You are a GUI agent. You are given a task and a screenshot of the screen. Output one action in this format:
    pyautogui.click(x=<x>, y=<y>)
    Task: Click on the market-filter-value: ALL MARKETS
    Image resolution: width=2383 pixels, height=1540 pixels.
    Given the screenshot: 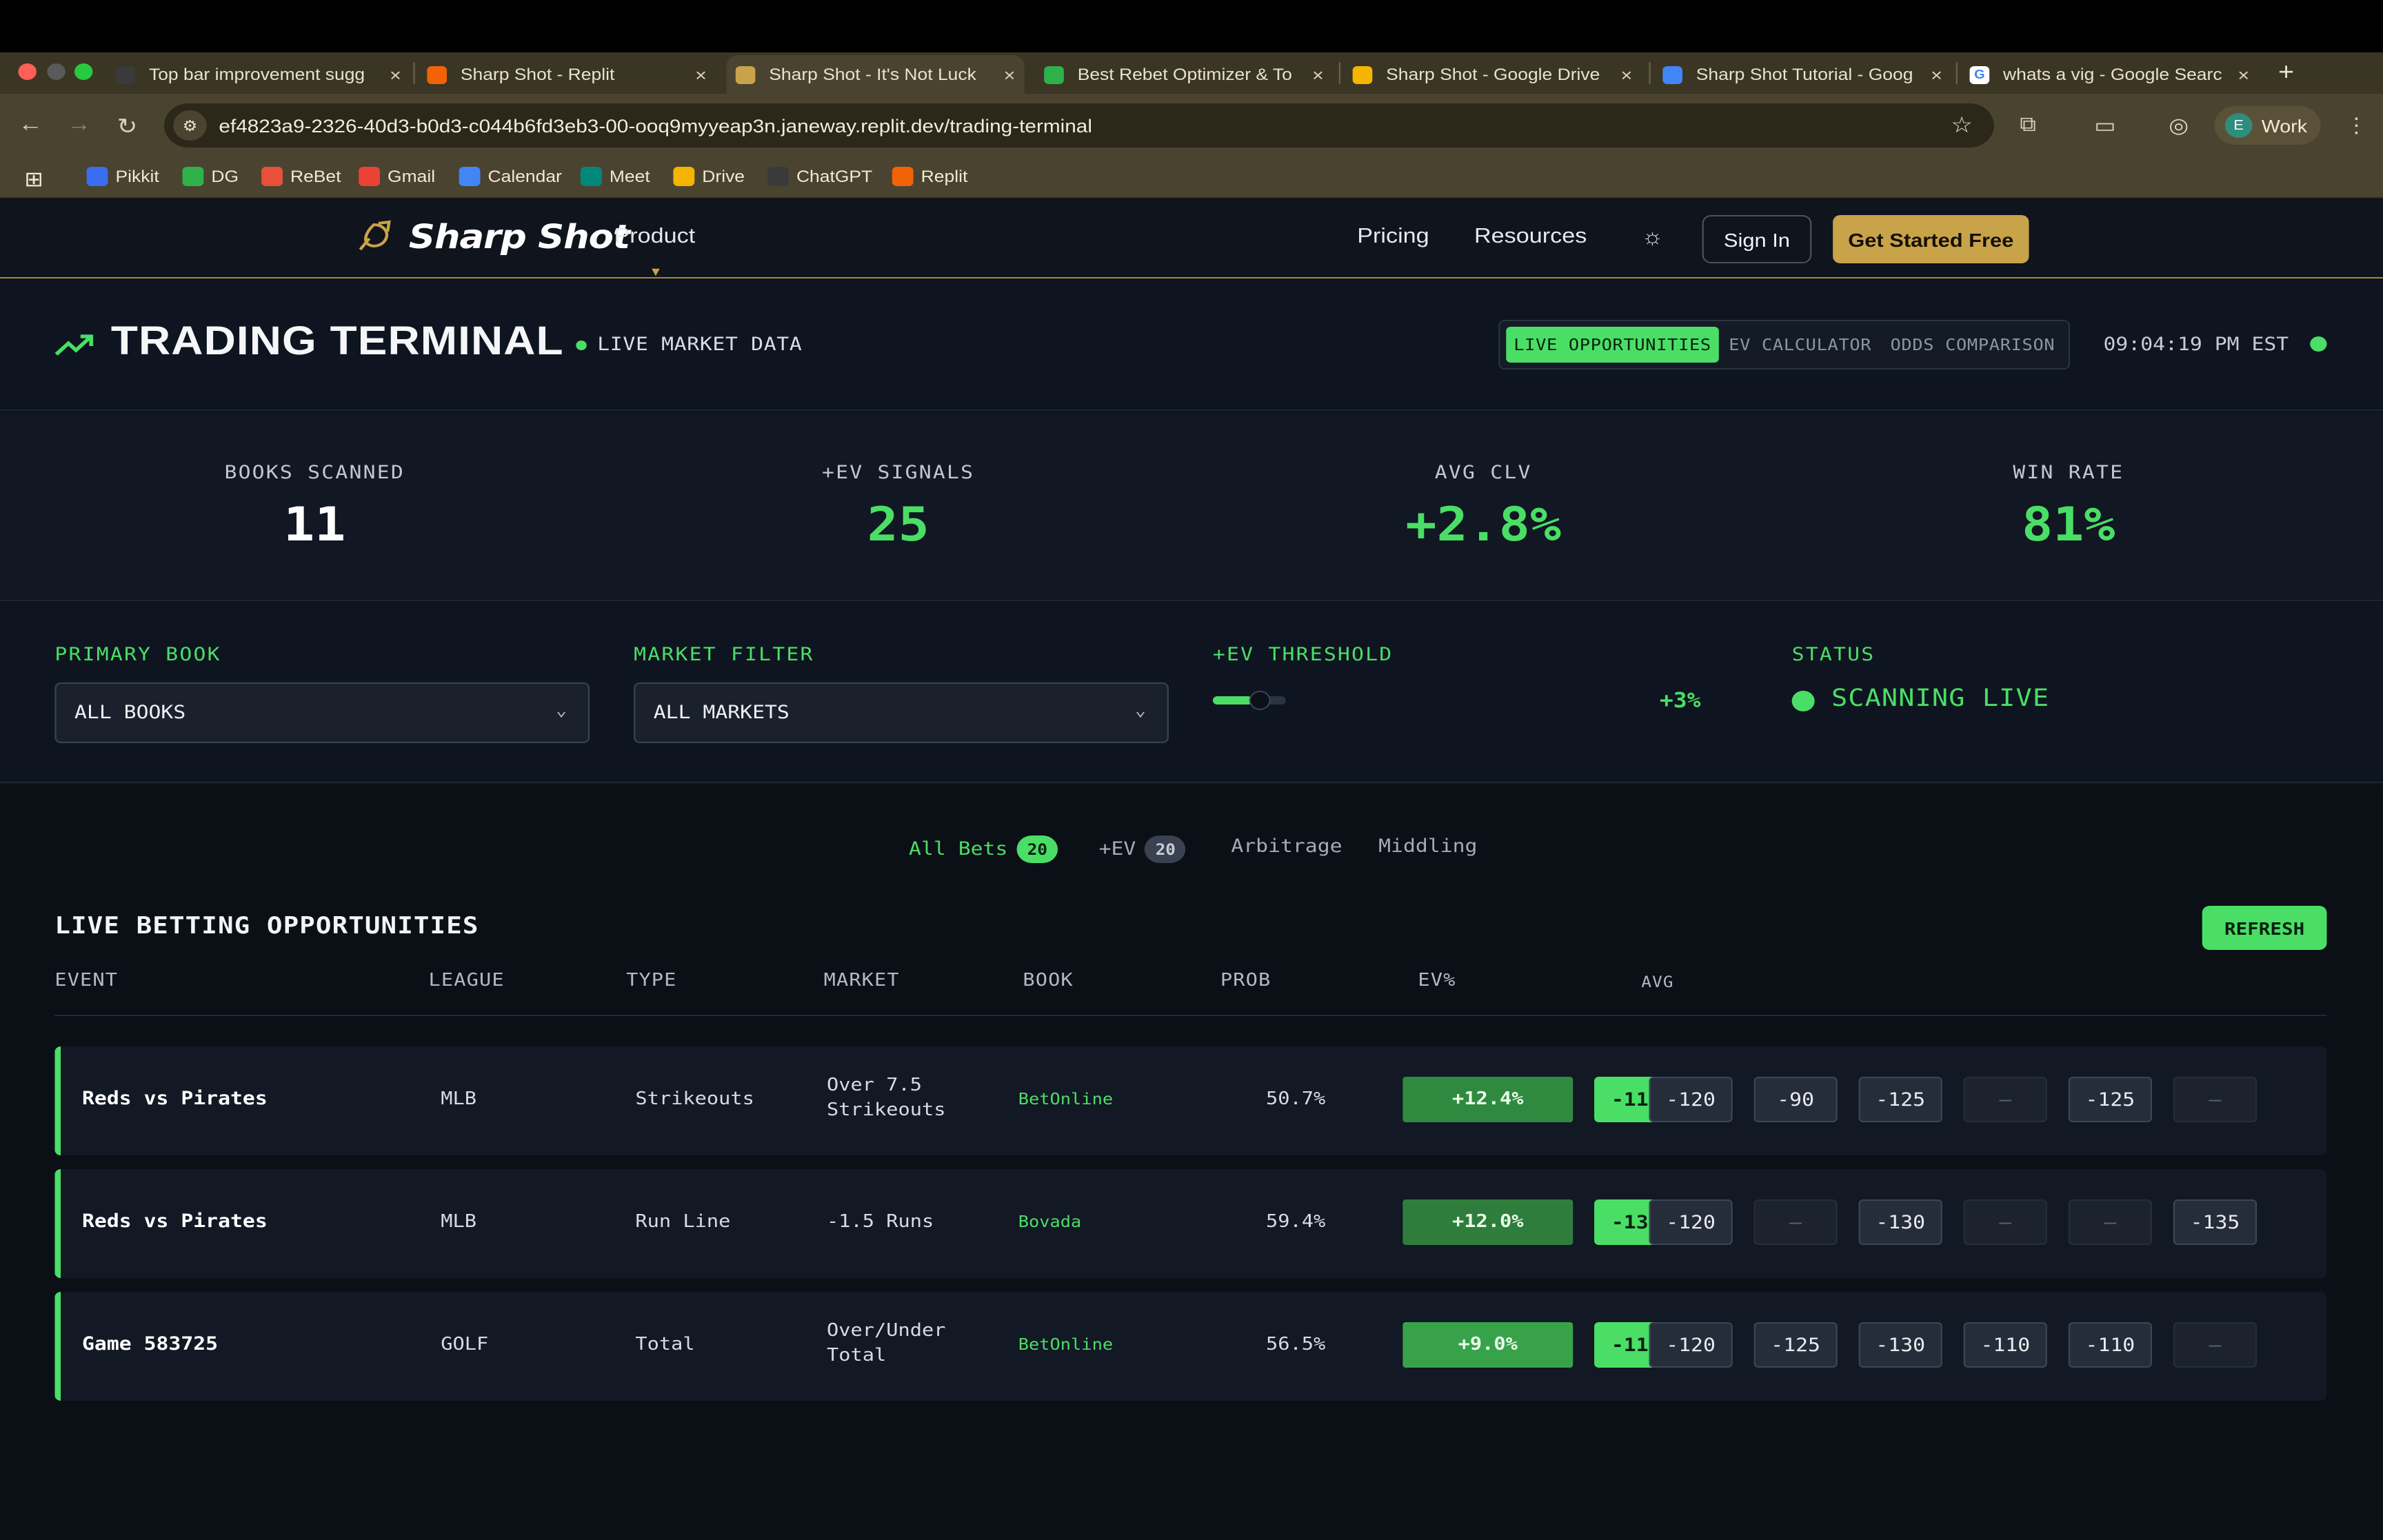 What is the action you would take?
    pyautogui.click(x=721, y=713)
    